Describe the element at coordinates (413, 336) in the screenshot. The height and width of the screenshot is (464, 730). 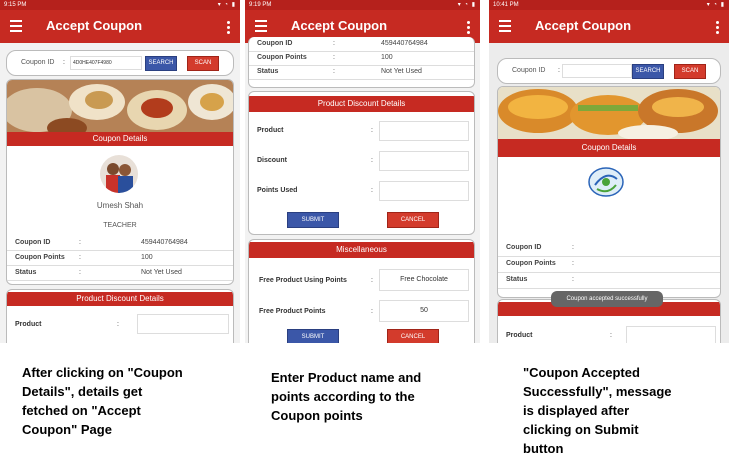
I see `cancel-button-misc: CANCEL` at that location.